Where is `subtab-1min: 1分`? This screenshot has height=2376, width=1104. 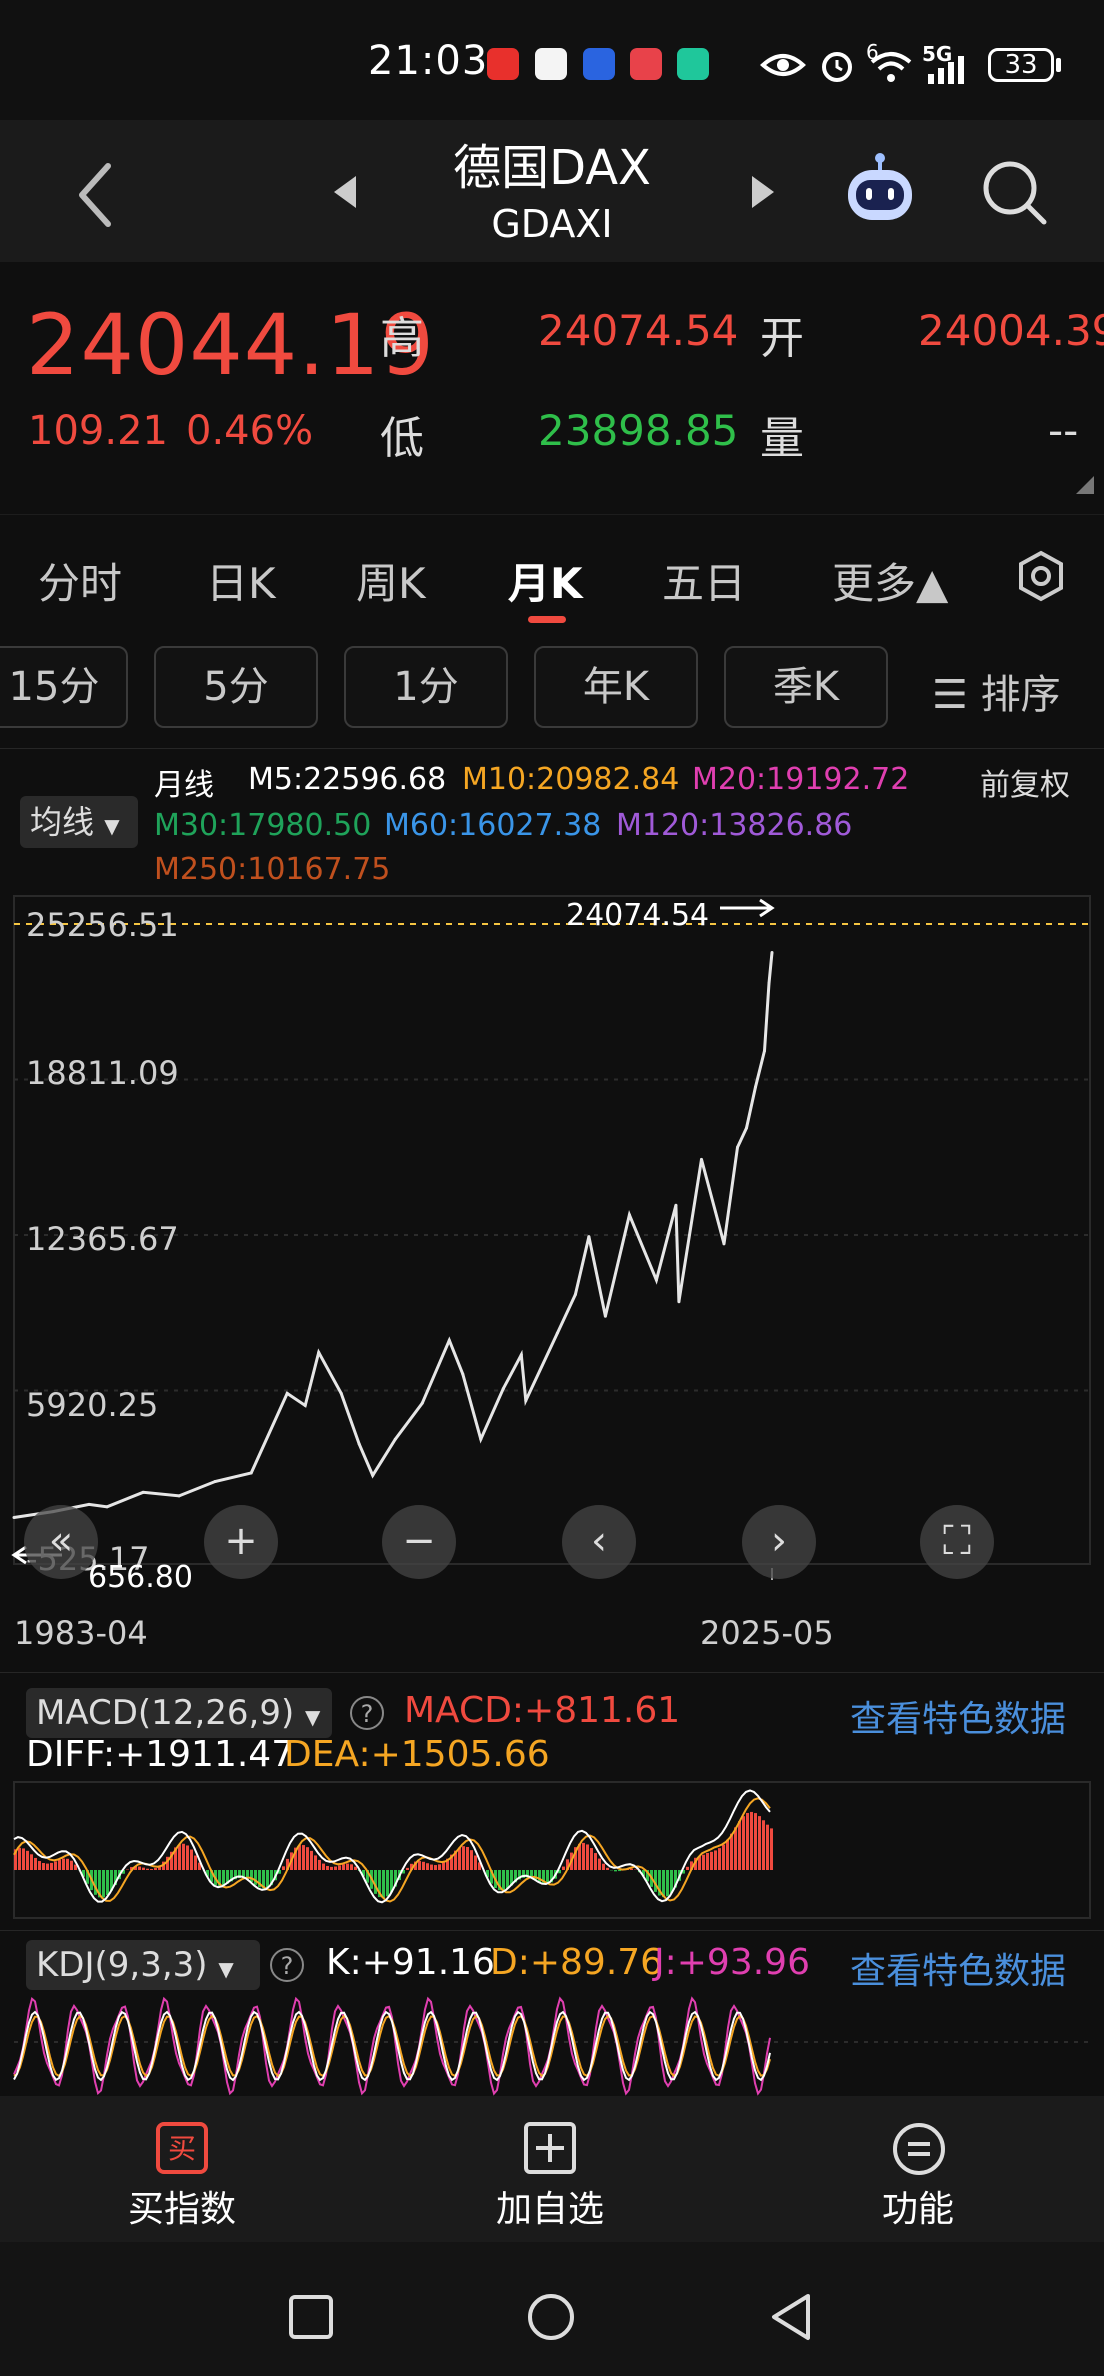
subtab-1min: 1分 is located at coordinates (426, 687).